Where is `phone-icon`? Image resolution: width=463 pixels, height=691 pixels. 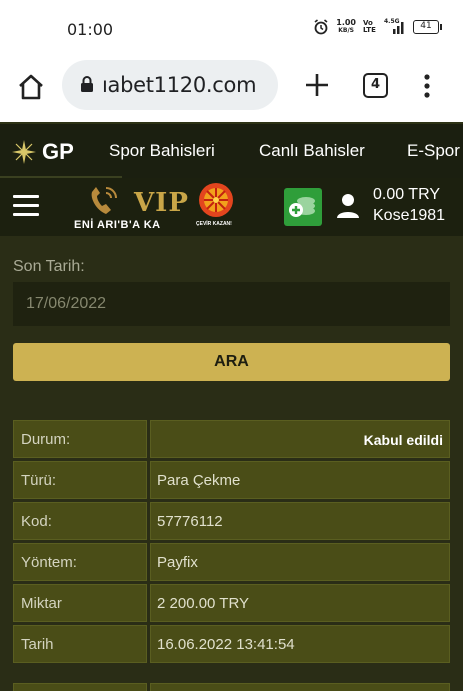
phone-icon is located at coordinates (104, 200).